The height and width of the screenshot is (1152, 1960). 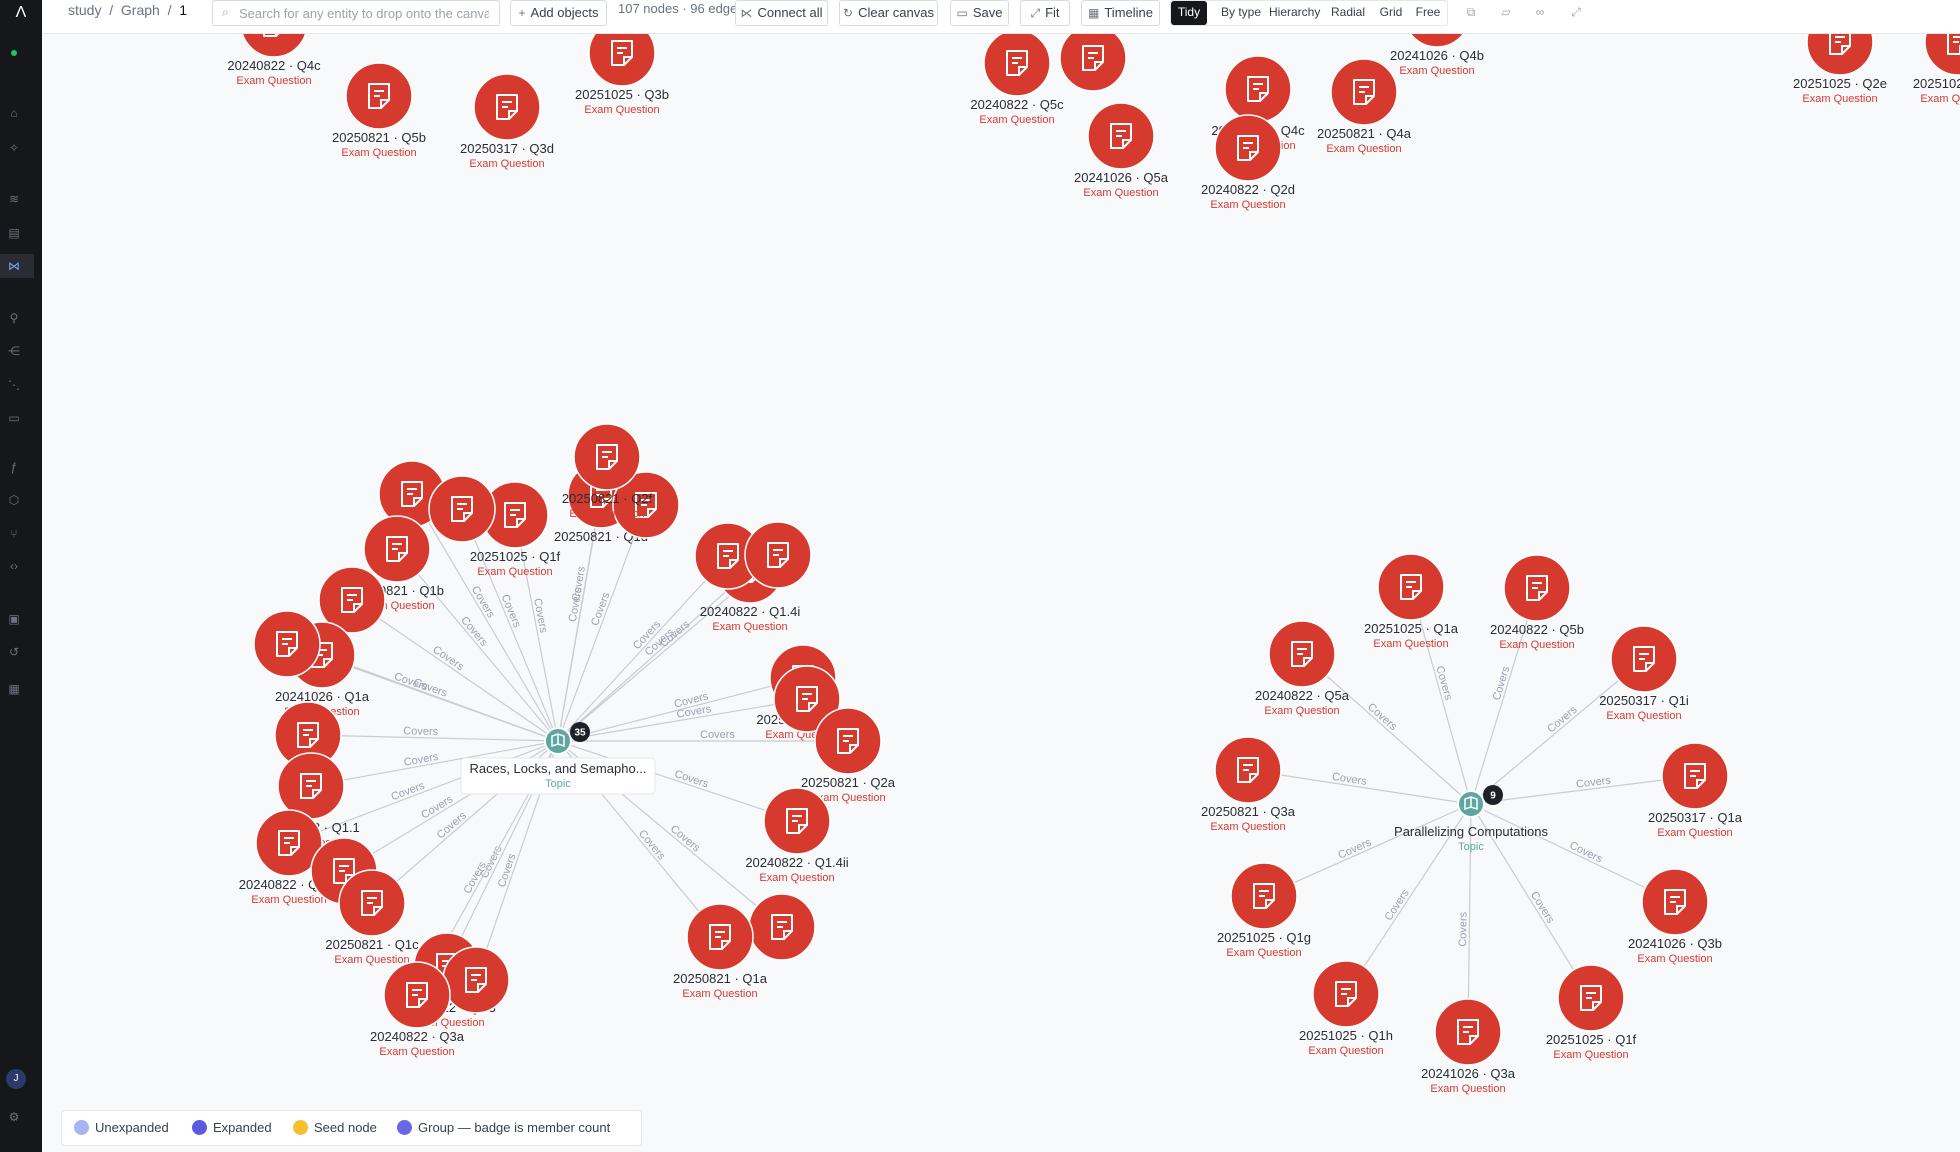 What do you see at coordinates (300, 1128) in the screenshot?
I see `seed-swatch` at bounding box center [300, 1128].